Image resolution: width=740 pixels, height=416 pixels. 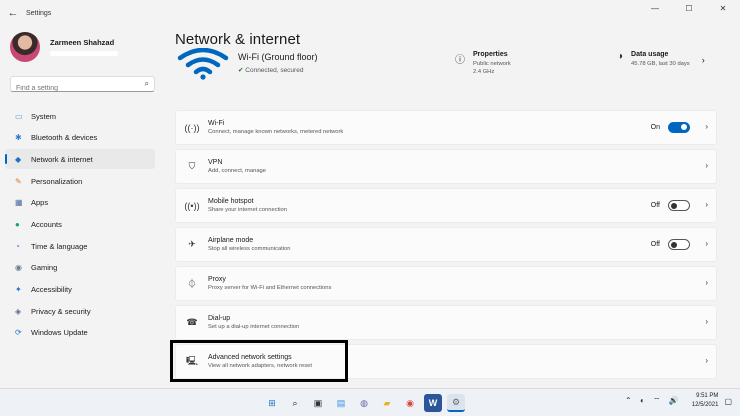 What do you see at coordinates (705, 401) in the screenshot?
I see `clock: 9:51 PM 12/5/2021` at bounding box center [705, 401].